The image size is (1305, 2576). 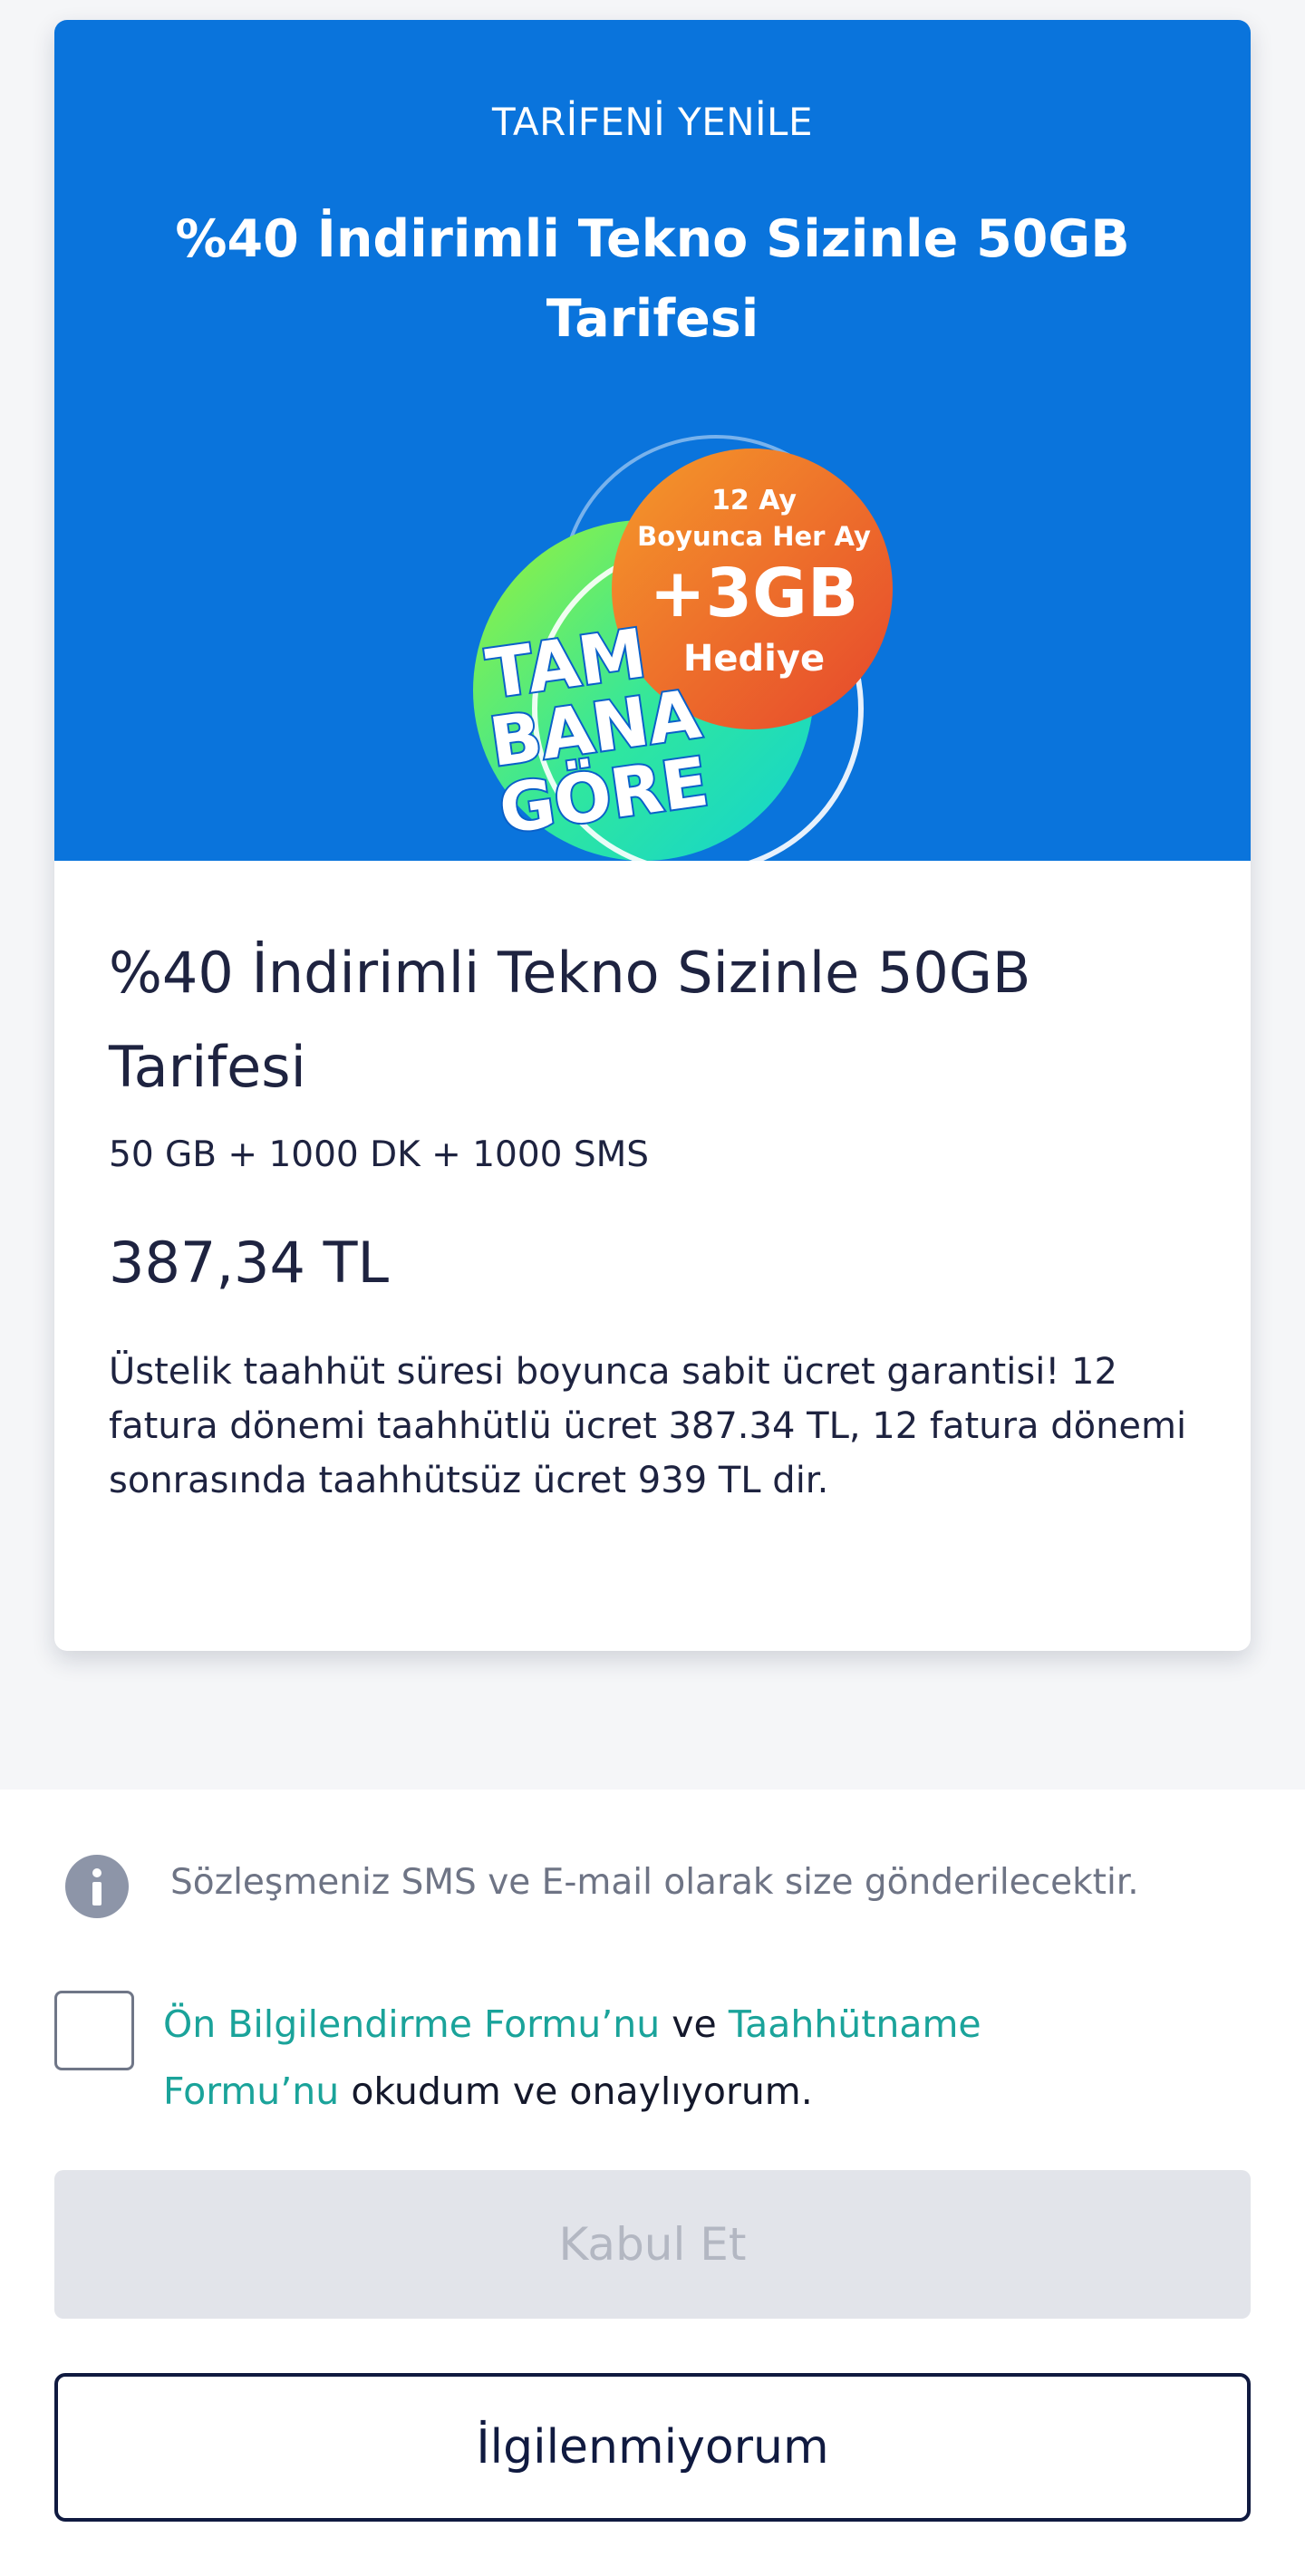 I want to click on accept-button: Kabul Et, so click(x=652, y=2244).